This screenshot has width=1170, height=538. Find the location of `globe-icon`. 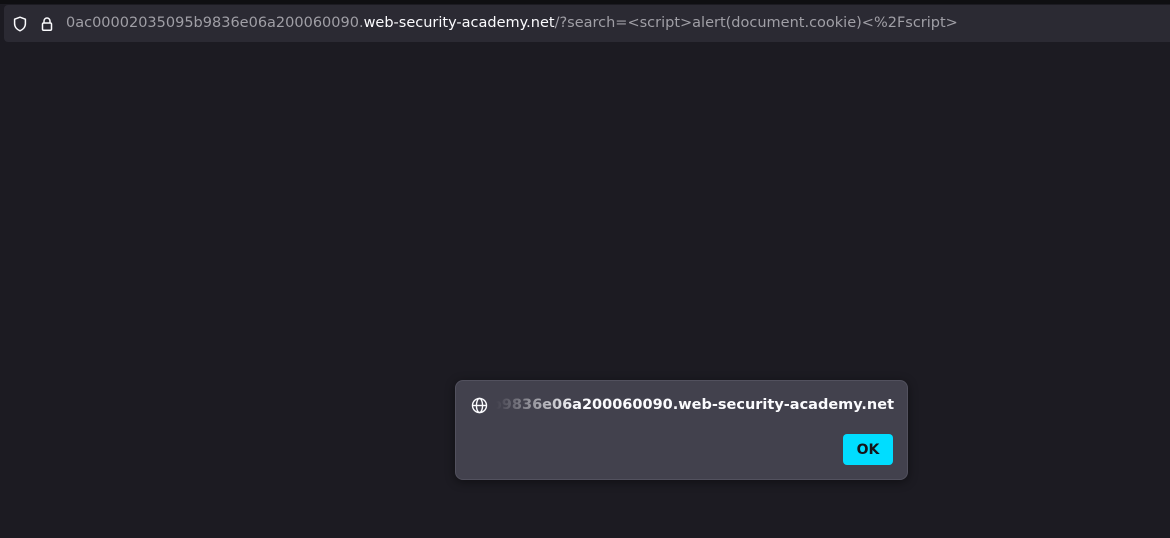

globe-icon is located at coordinates (479, 405).